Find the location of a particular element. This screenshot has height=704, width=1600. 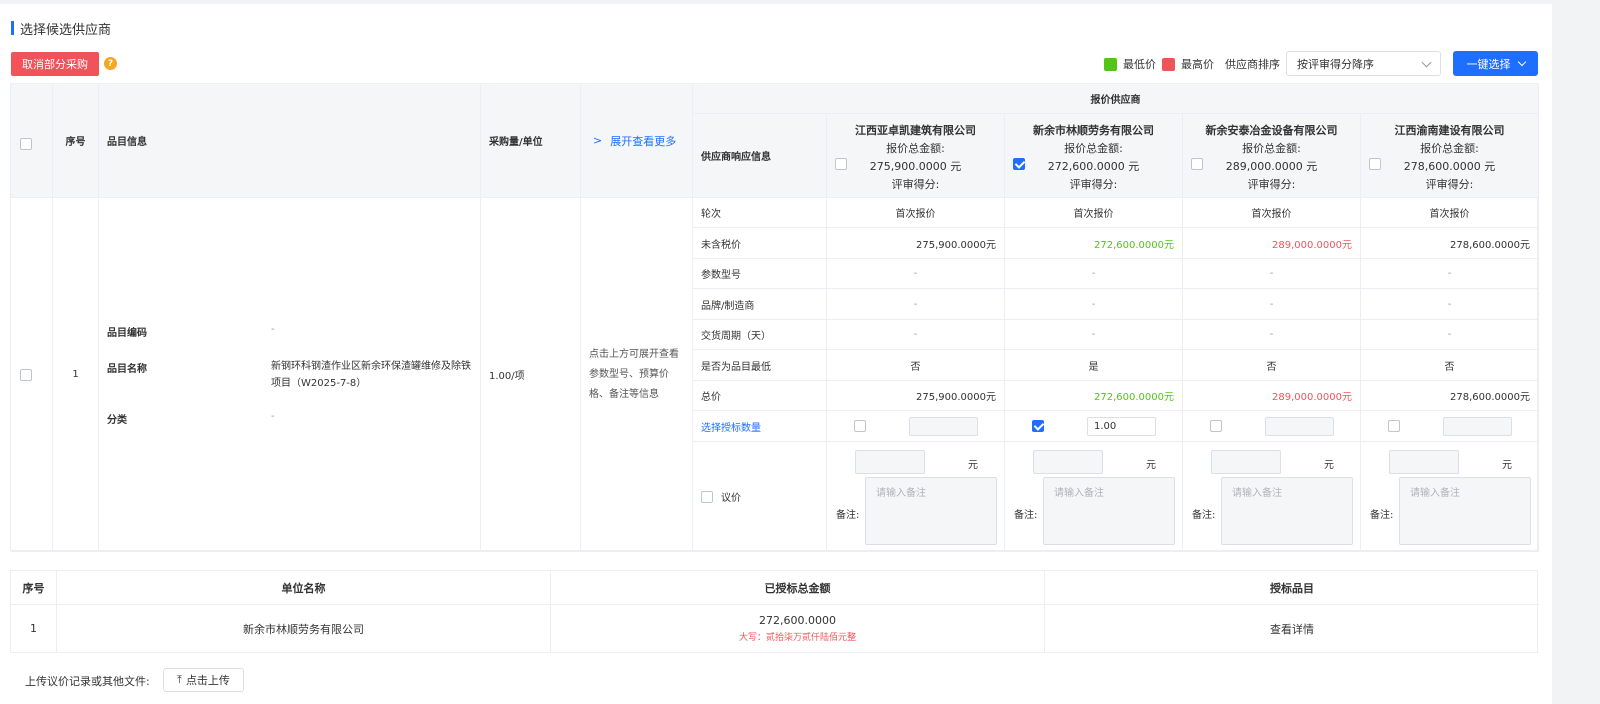

supplier-sort-value: 按评审得分降序 is located at coordinates (1335, 64).